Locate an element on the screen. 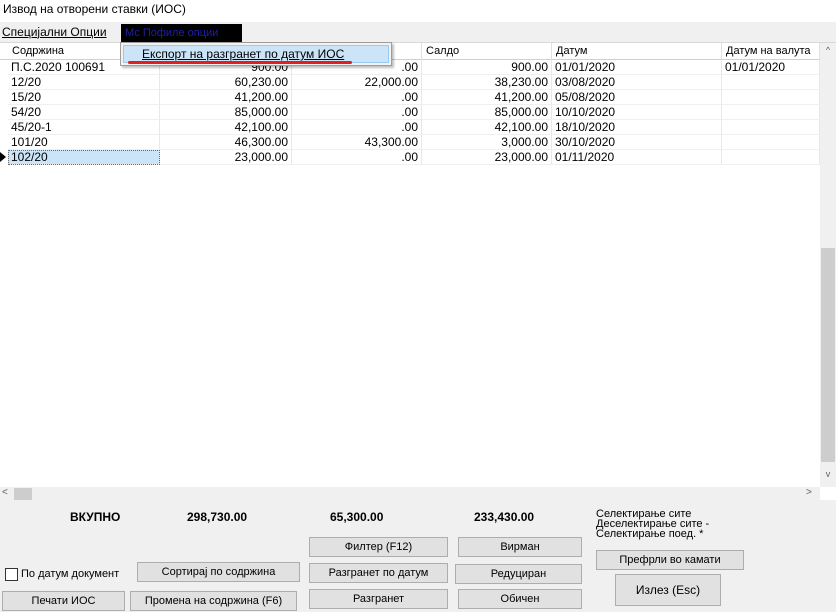 The width and height of the screenshot is (836, 612). cell-date: 03/08/2020 is located at coordinates (637, 82).